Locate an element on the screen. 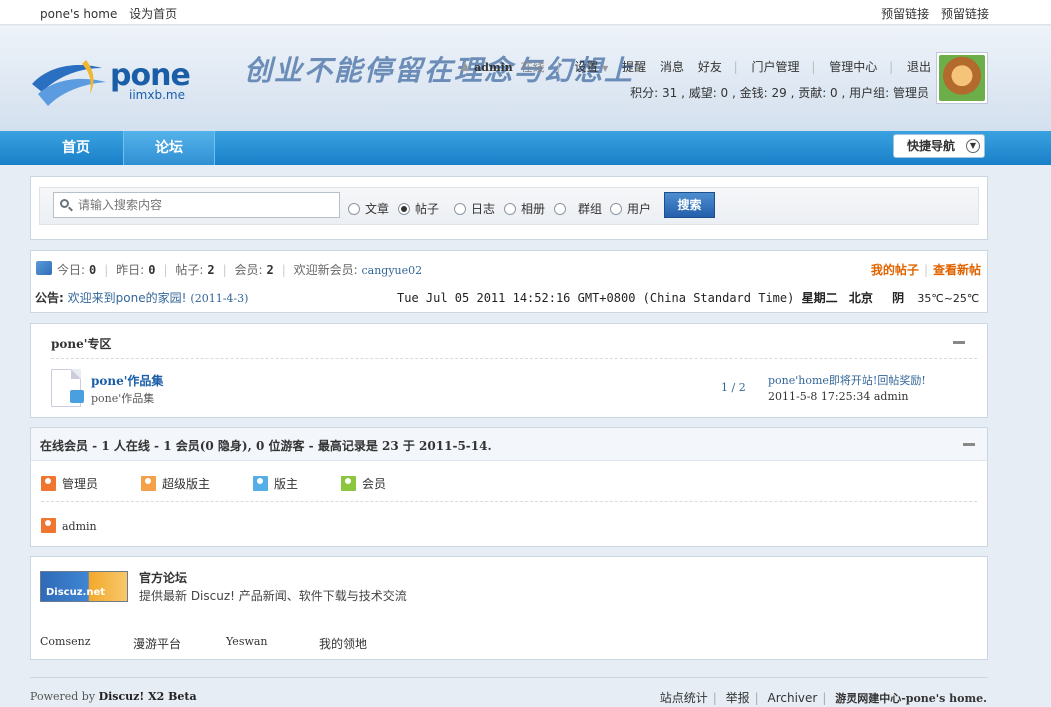 The height and width of the screenshot is (707, 1051). search-type-album: 相册 is located at coordinates (524, 208).